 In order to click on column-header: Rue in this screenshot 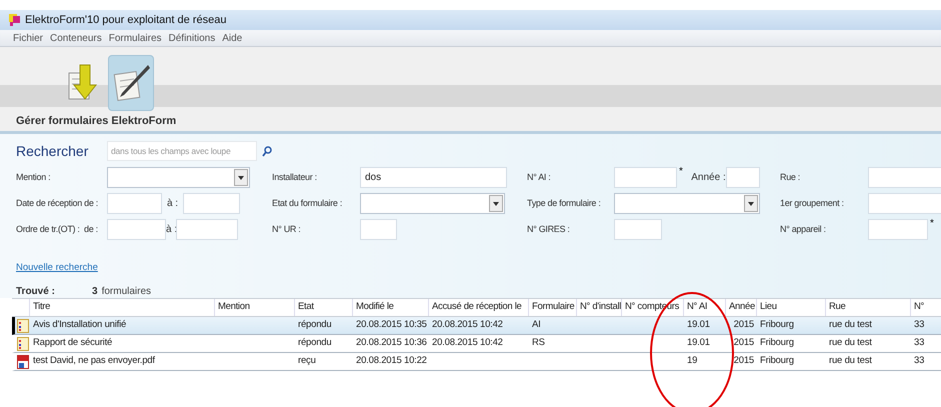, I will do `click(868, 307)`.